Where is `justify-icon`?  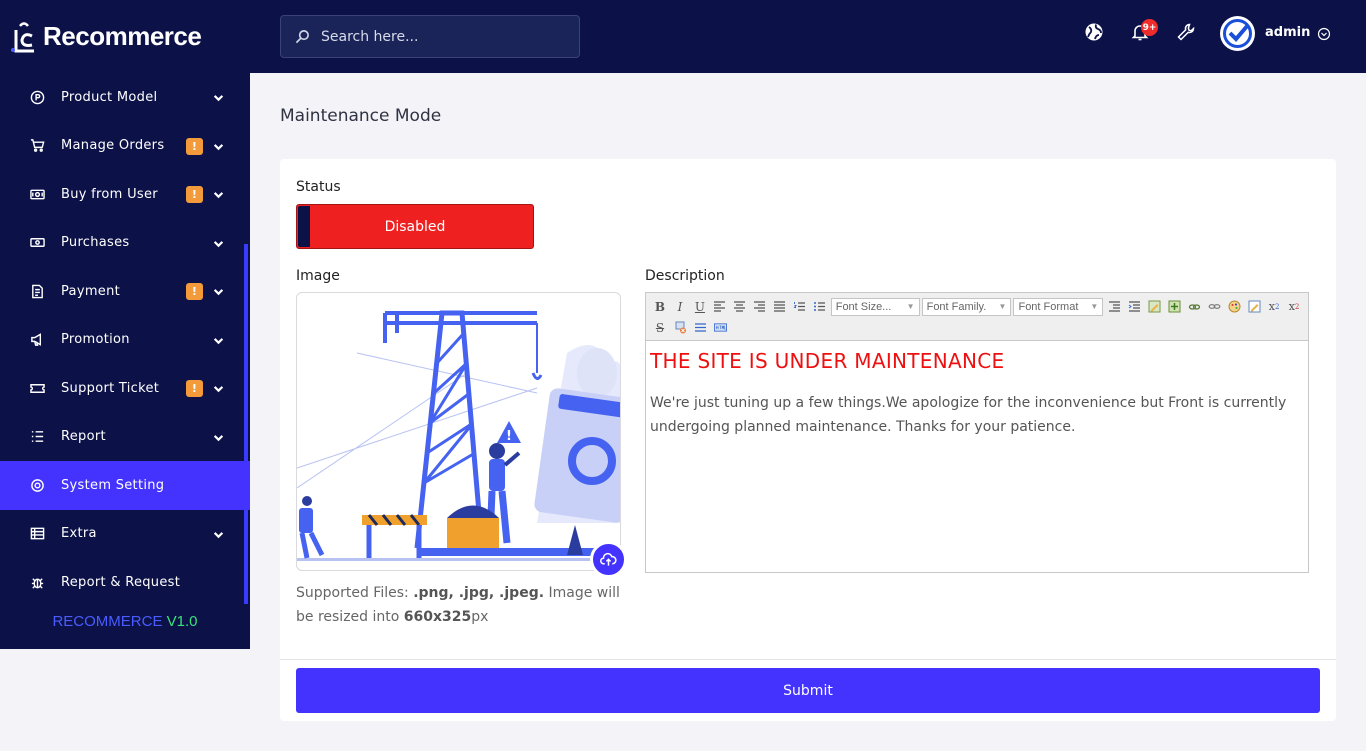
justify-icon is located at coordinates (780, 306).